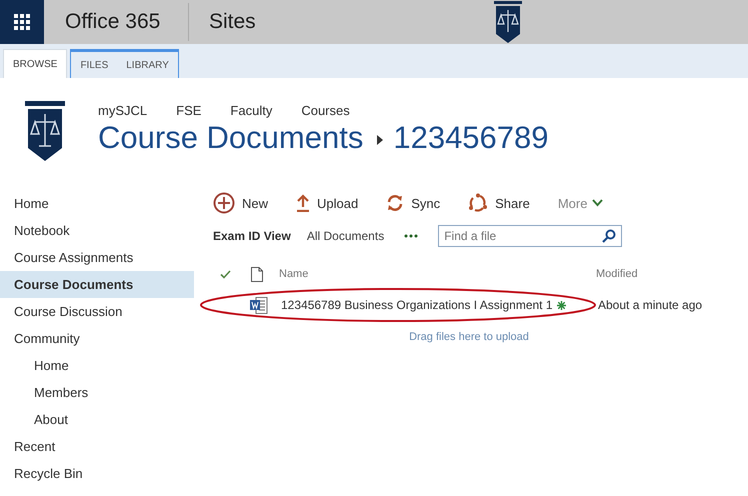  I want to click on section-name: Sites, so click(232, 22).